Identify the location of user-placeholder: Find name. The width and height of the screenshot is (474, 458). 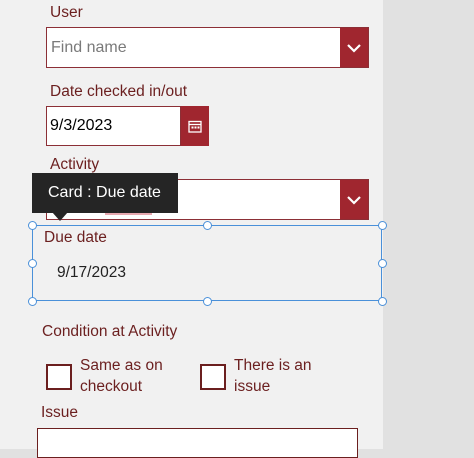
(89, 47).